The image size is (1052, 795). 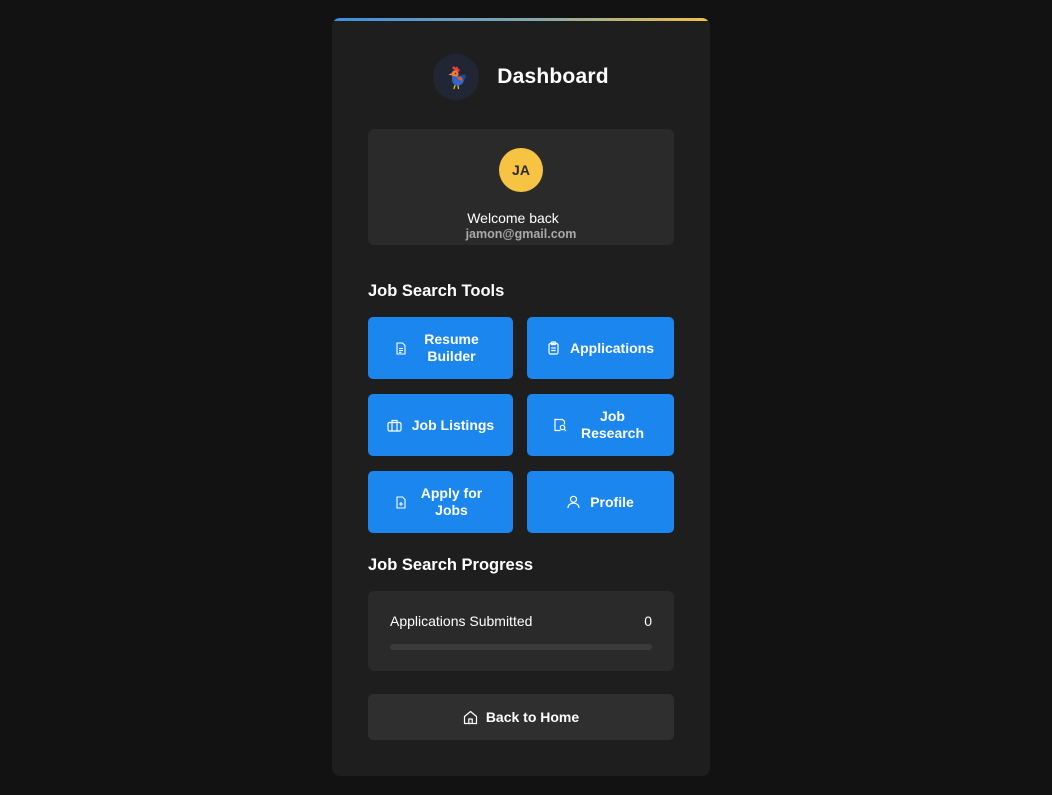 What do you see at coordinates (521, 647) in the screenshot?
I see `progress-bar` at bounding box center [521, 647].